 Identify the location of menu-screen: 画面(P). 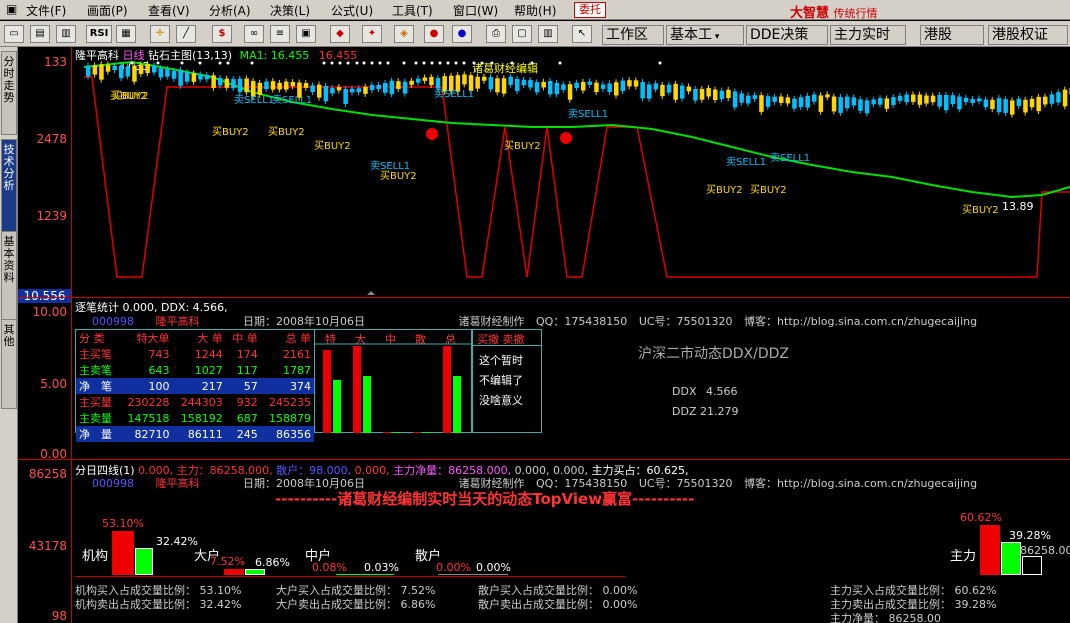
(107, 10).